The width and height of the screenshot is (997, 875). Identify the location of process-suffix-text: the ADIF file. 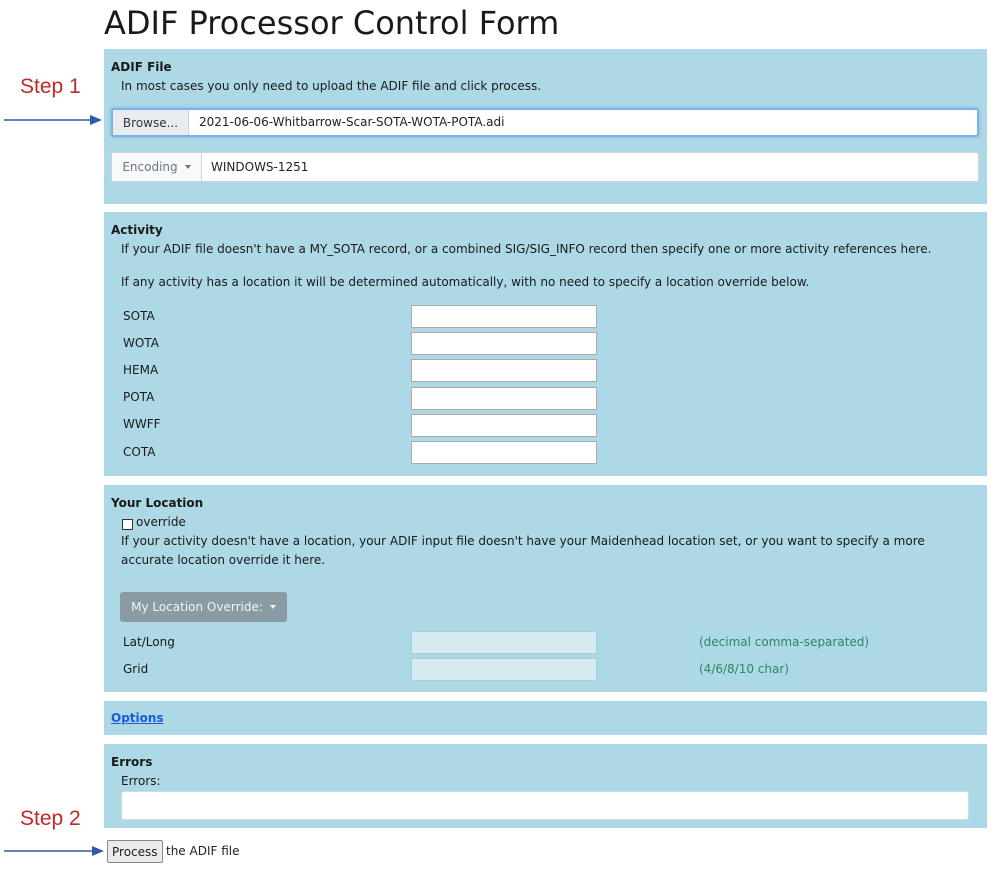
(203, 851).